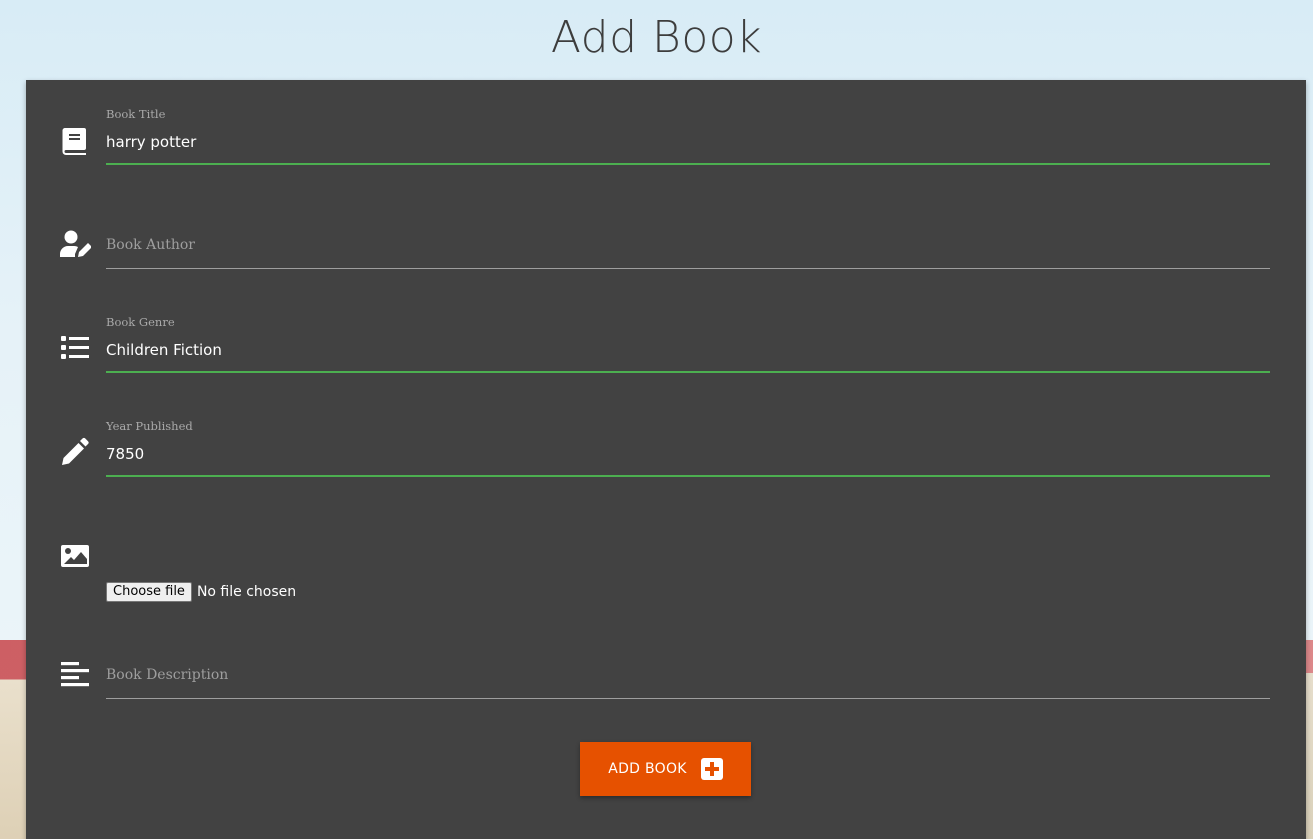 The image size is (1313, 839). I want to click on plus-square-icon, so click(711, 769).